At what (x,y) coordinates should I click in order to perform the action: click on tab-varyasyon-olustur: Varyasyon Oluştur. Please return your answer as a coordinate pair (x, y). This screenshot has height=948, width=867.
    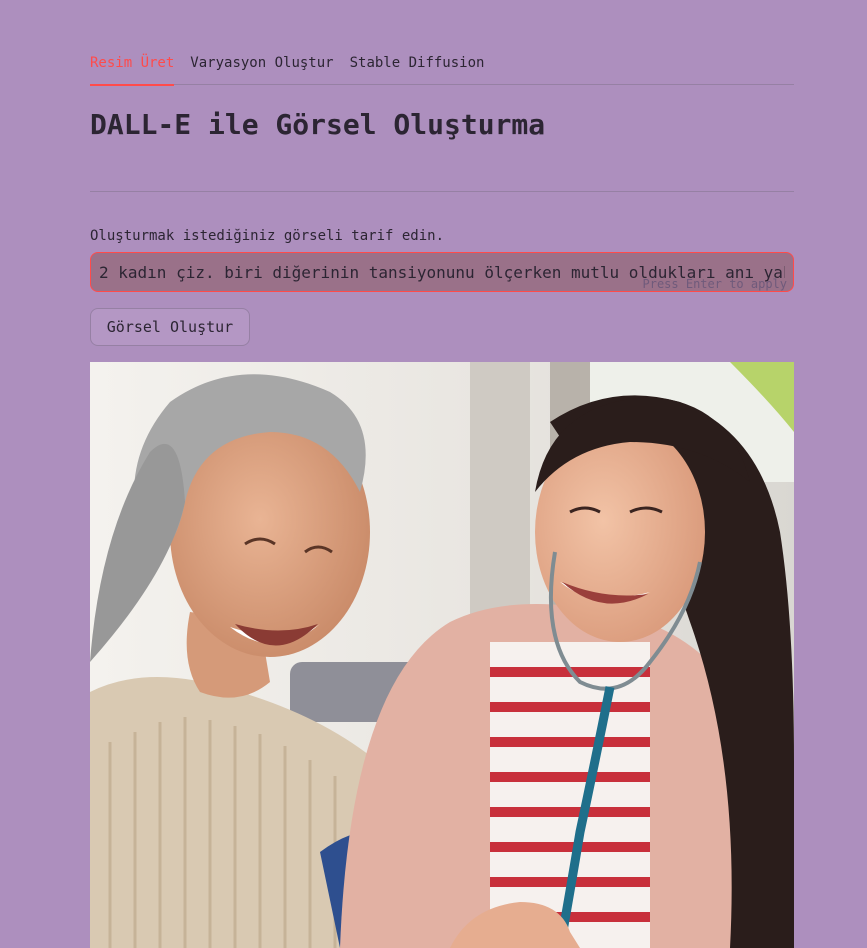
    Looking at the image, I should click on (261, 68).